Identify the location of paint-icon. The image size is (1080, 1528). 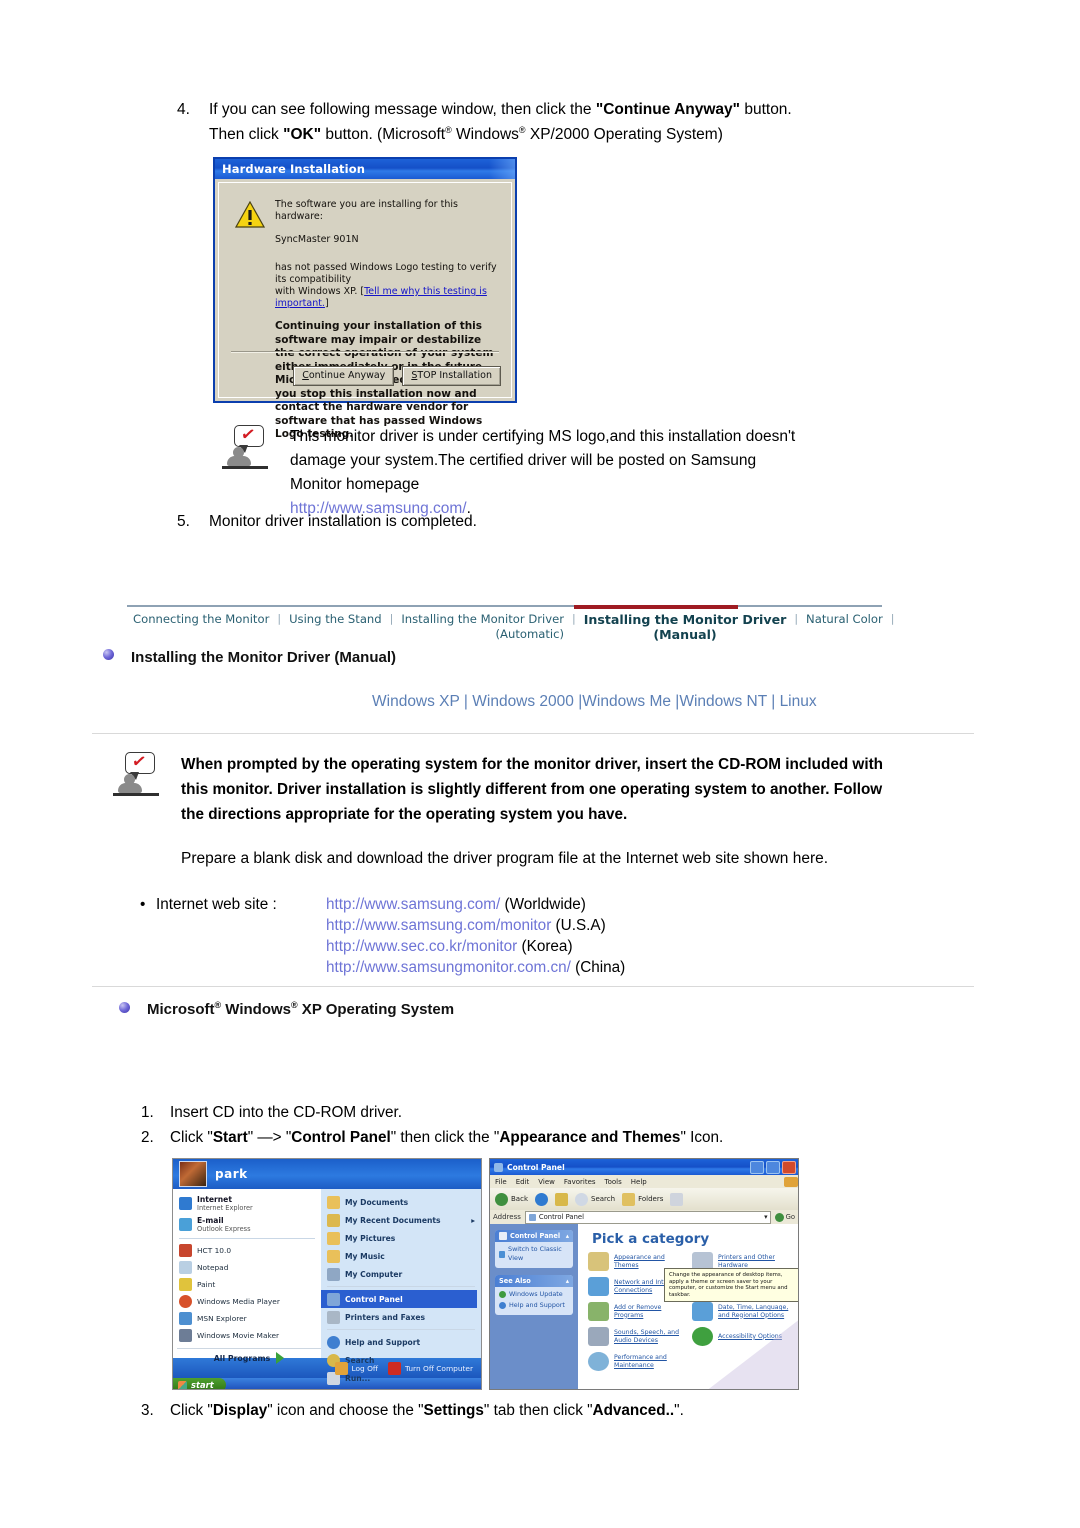
(185, 1284).